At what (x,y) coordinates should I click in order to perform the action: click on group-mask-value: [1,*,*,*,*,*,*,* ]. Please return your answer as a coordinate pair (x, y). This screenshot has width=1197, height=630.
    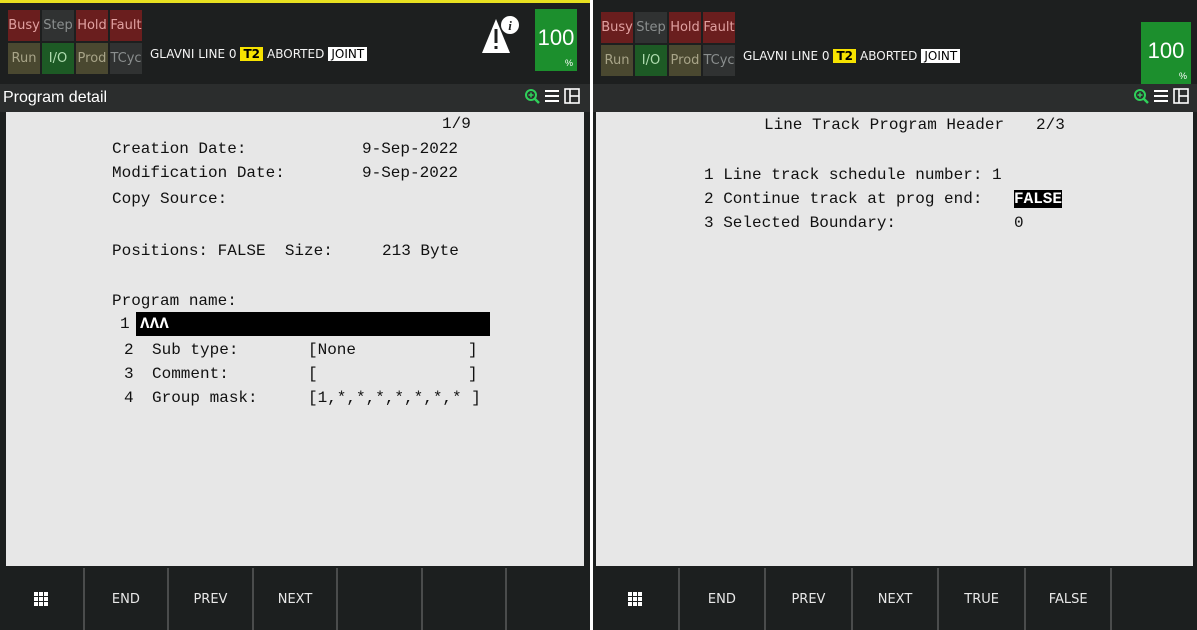
    Looking at the image, I should click on (394, 398).